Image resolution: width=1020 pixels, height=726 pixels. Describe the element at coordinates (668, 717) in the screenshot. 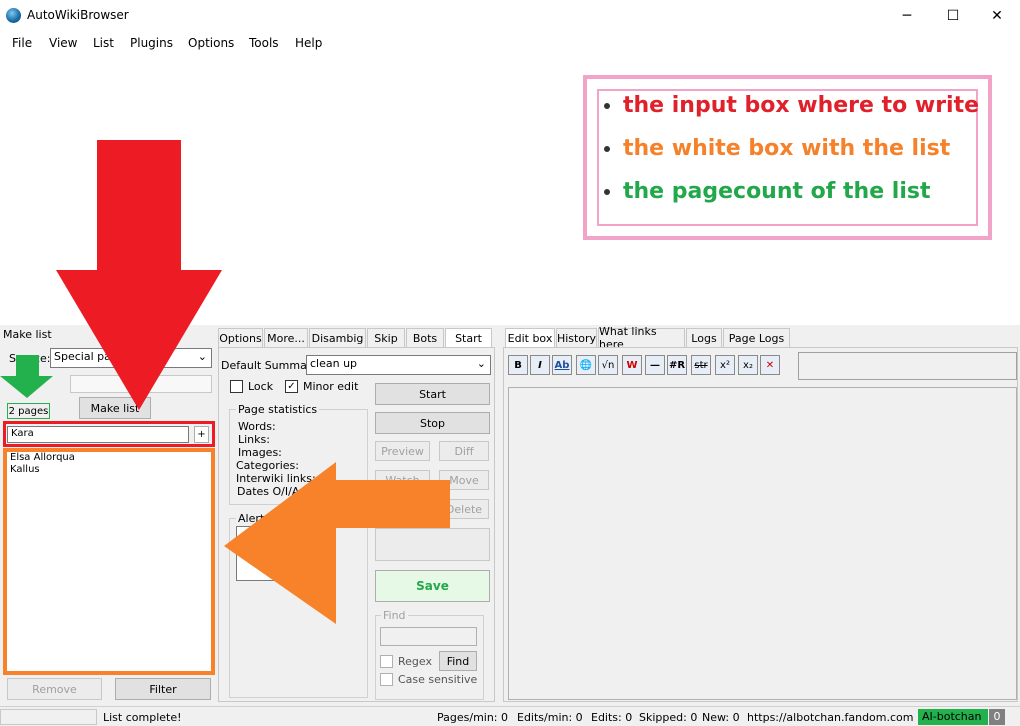

I see `skipped-count: Skipped: 0` at that location.